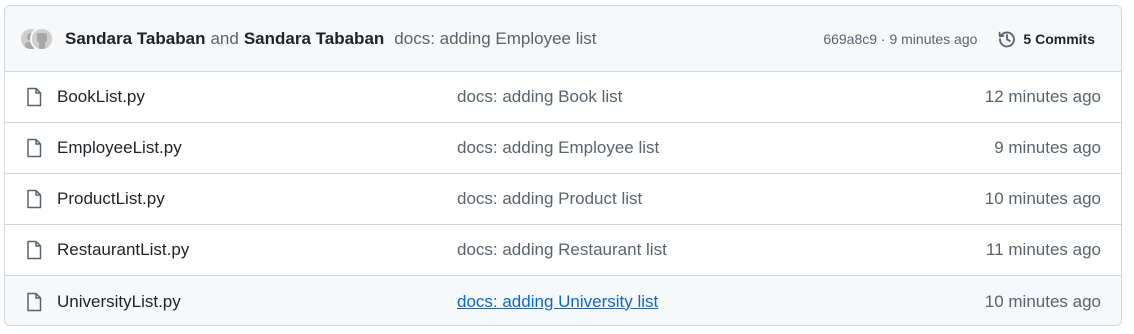  I want to click on file-name-link: BookList.py, so click(257, 97).